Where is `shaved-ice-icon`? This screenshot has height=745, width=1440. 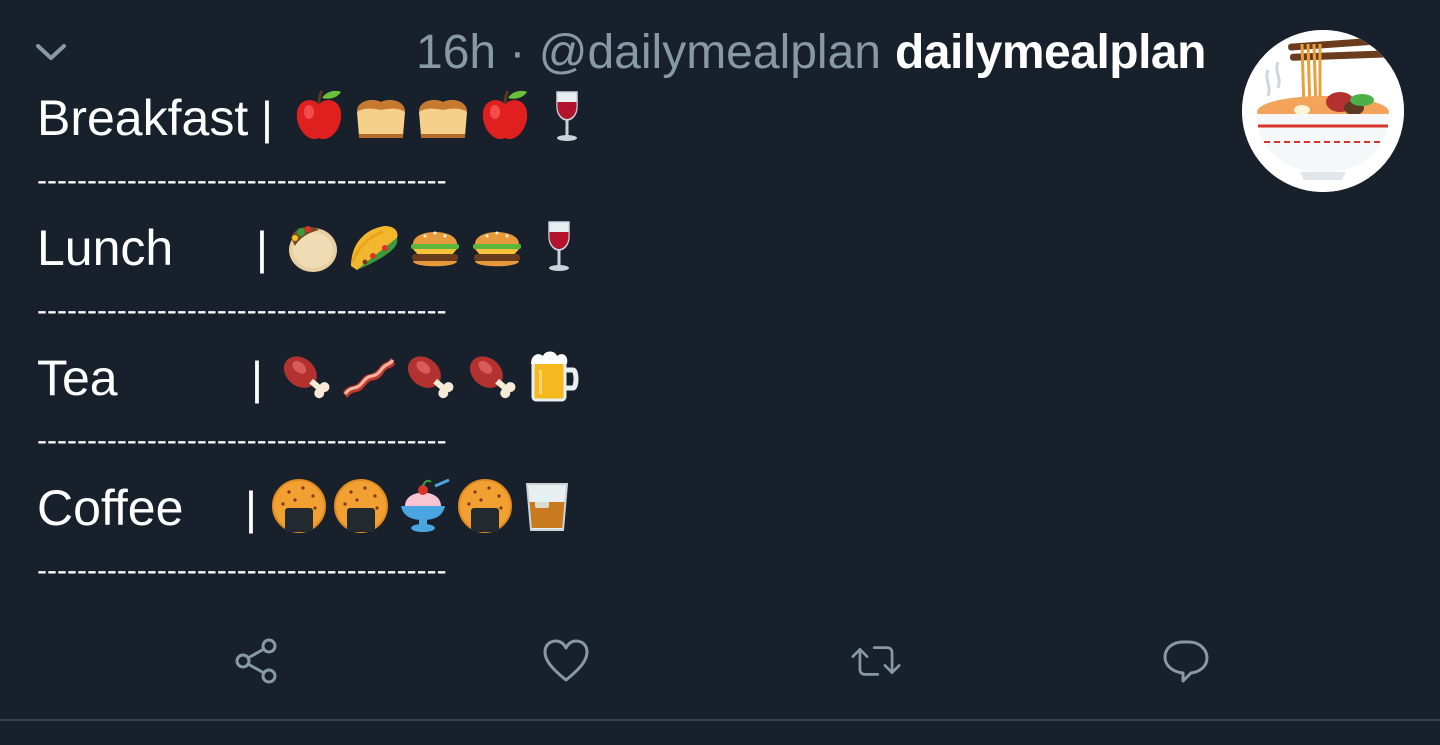 shaved-ice-icon is located at coordinates (423, 506).